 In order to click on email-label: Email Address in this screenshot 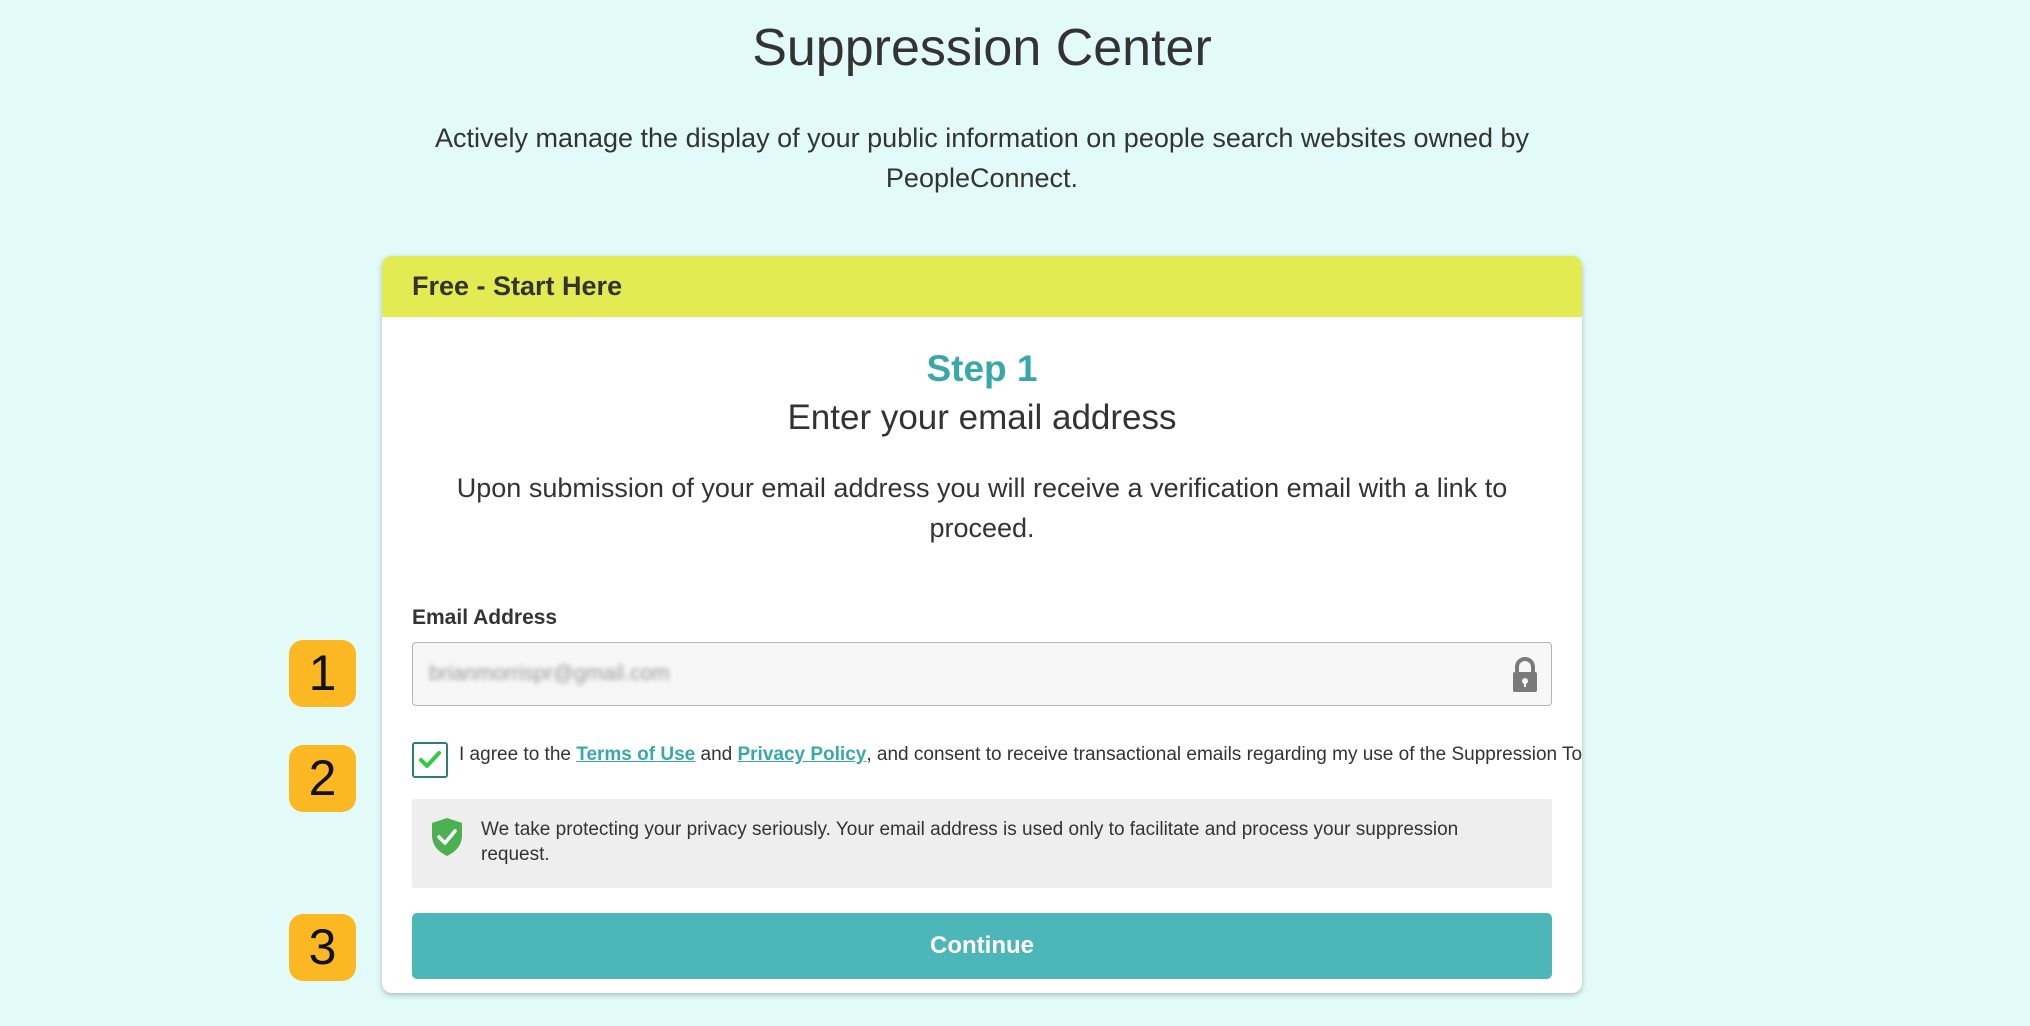, I will do `click(485, 617)`.